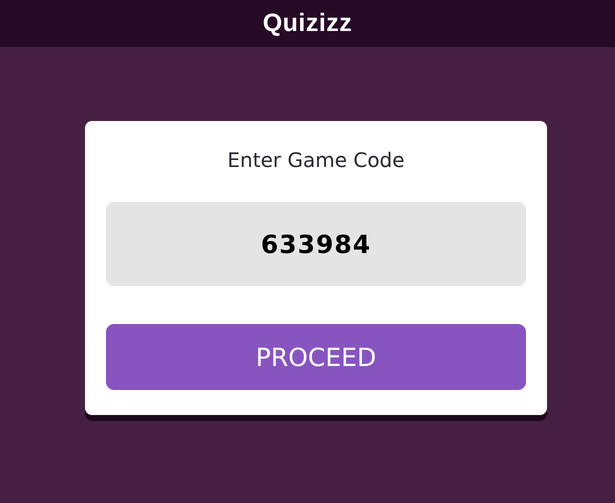 The height and width of the screenshot is (503, 615). I want to click on logo: Quizizz, so click(307, 23).